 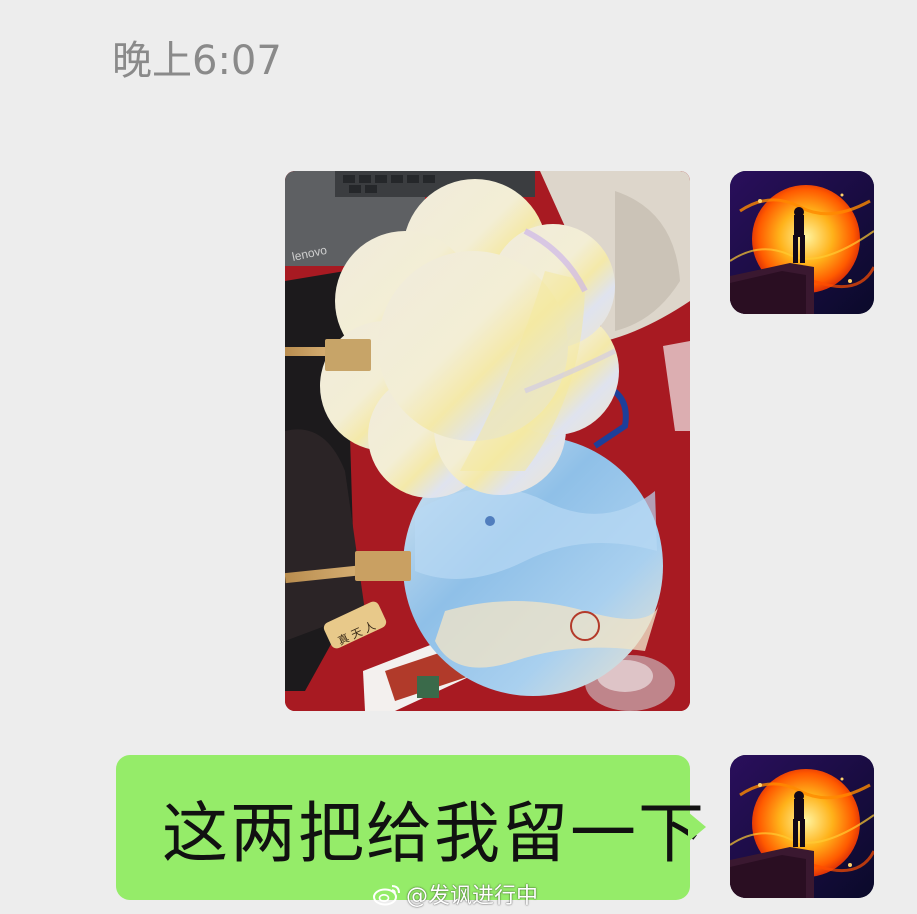 I want to click on message-text: 这两把给我留一下, so click(x=434, y=833).